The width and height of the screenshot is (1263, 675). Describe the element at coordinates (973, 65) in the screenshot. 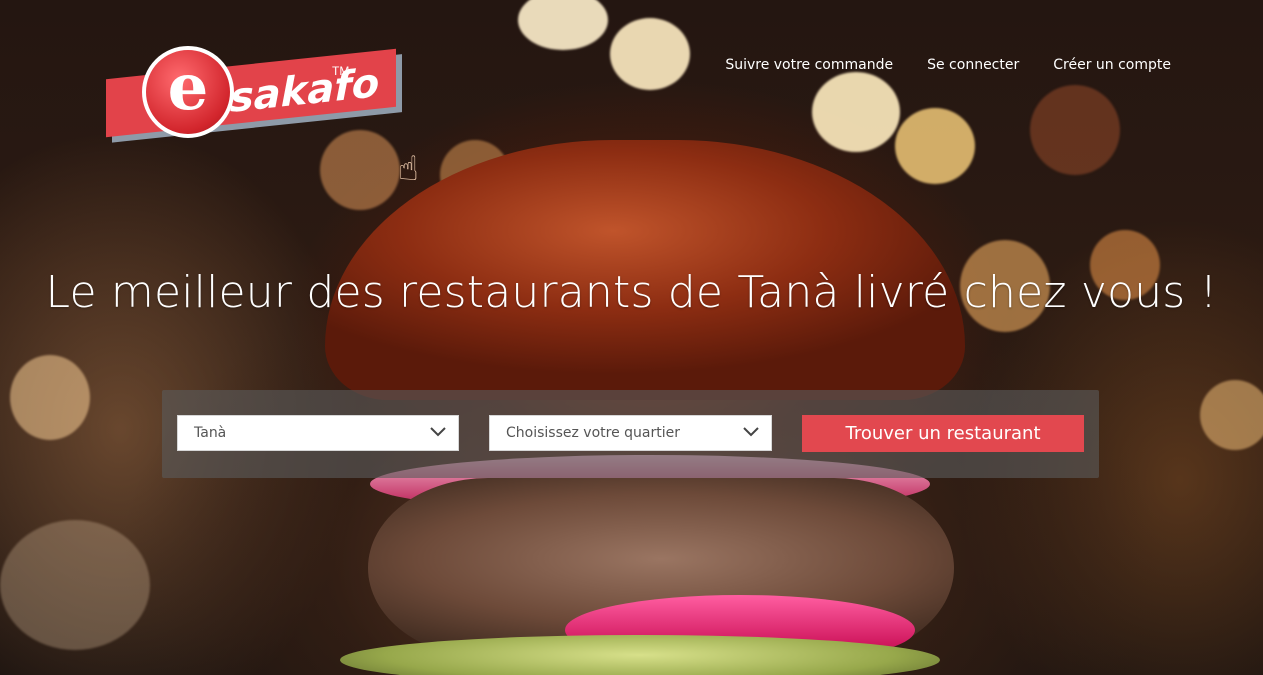

I see `nav-login-link: Se connecter` at that location.